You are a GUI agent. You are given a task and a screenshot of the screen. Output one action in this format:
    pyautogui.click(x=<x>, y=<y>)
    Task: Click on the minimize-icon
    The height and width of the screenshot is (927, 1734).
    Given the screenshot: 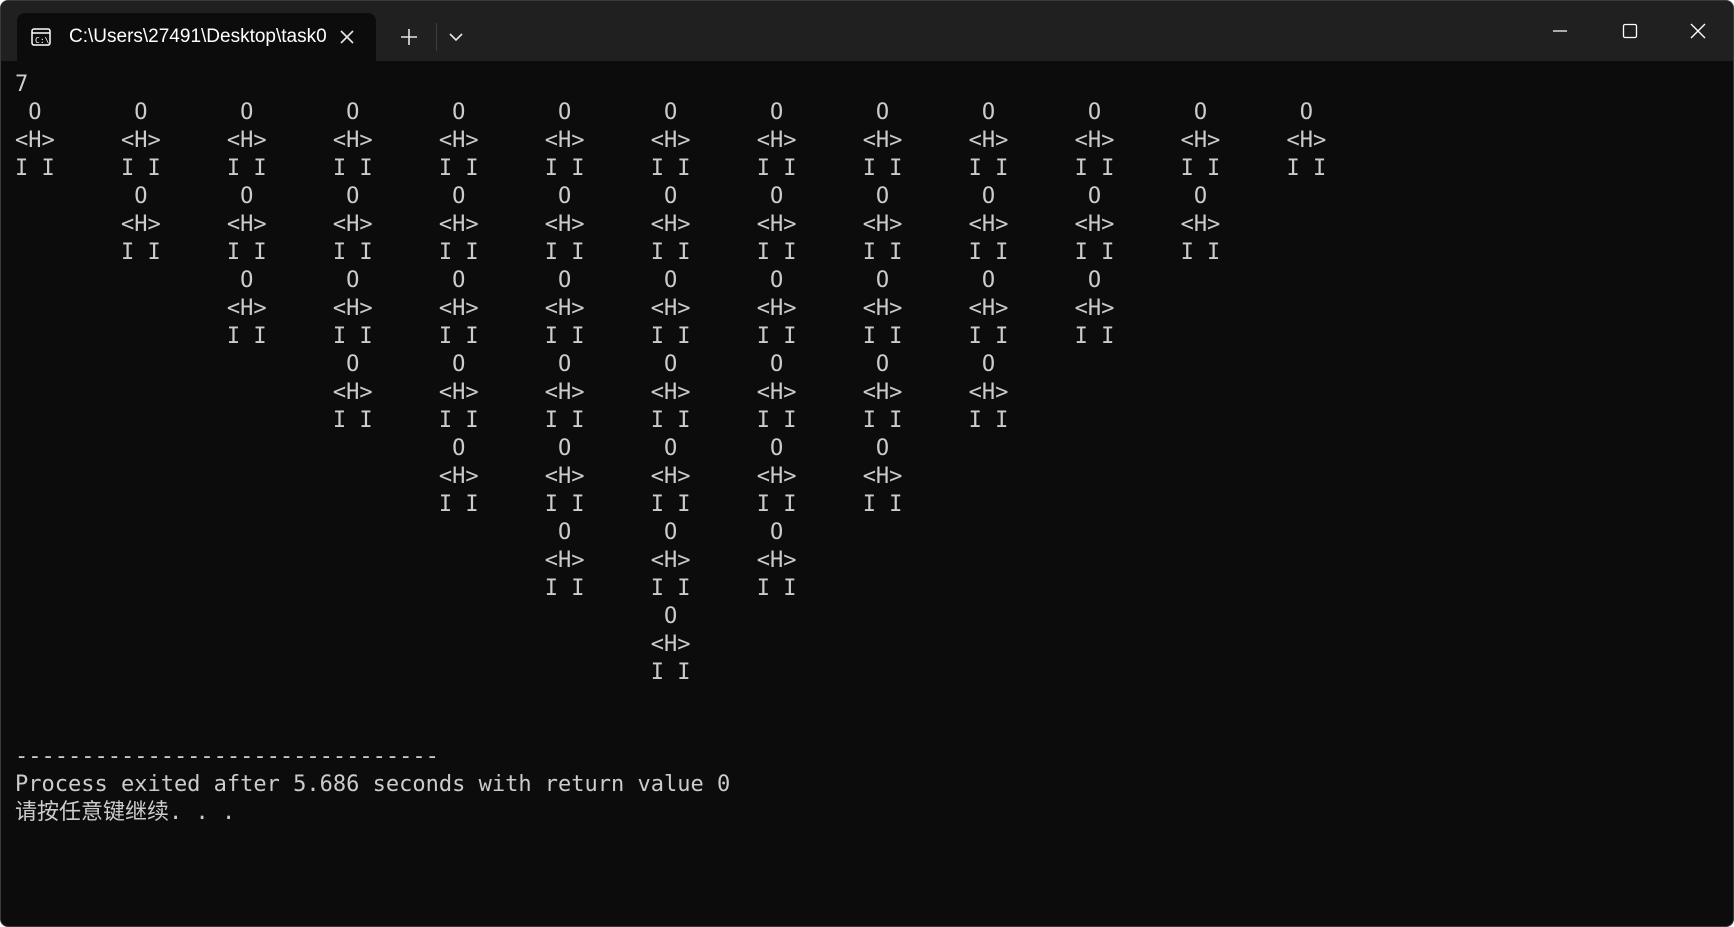 What is the action you would take?
    pyautogui.click(x=1560, y=31)
    